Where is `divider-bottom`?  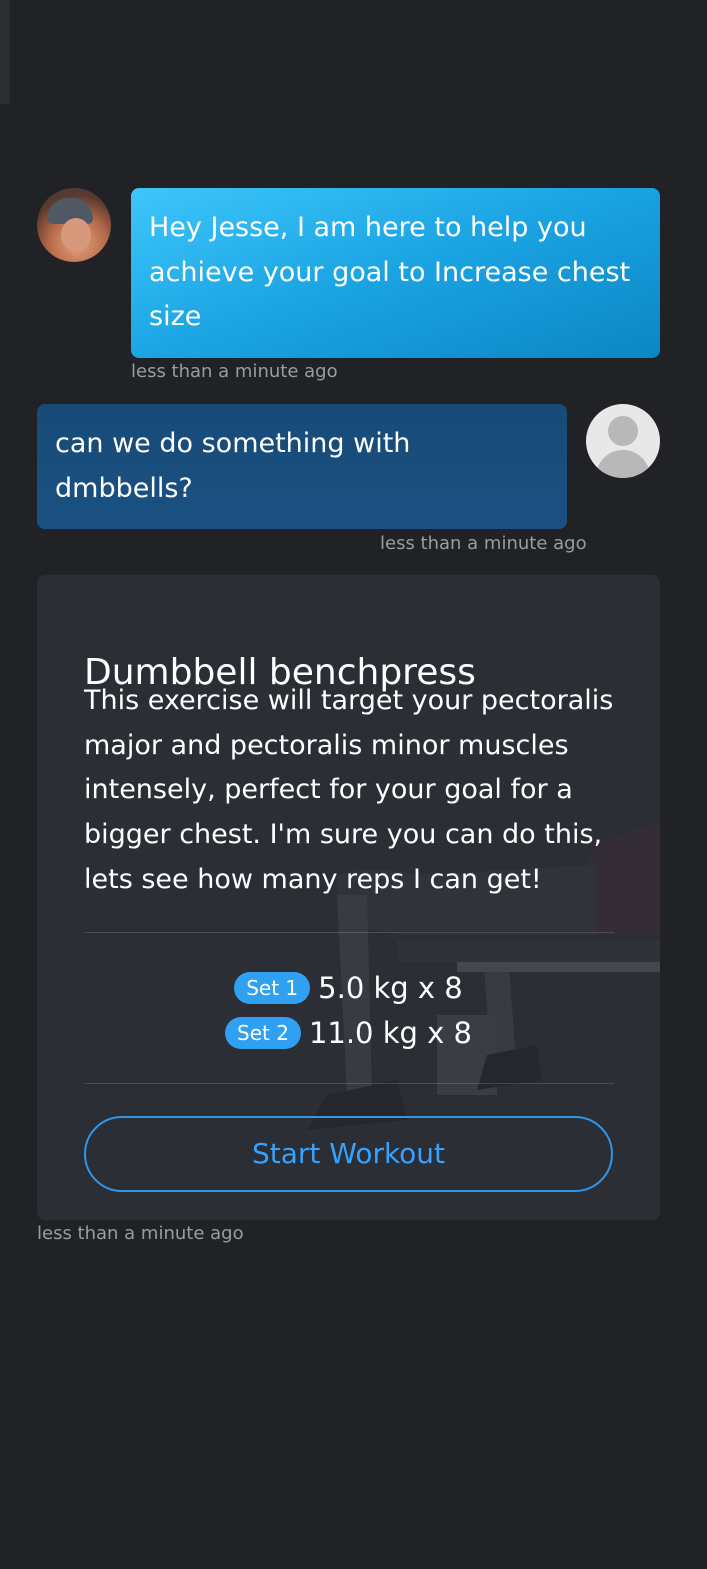 divider-bottom is located at coordinates (349, 1083).